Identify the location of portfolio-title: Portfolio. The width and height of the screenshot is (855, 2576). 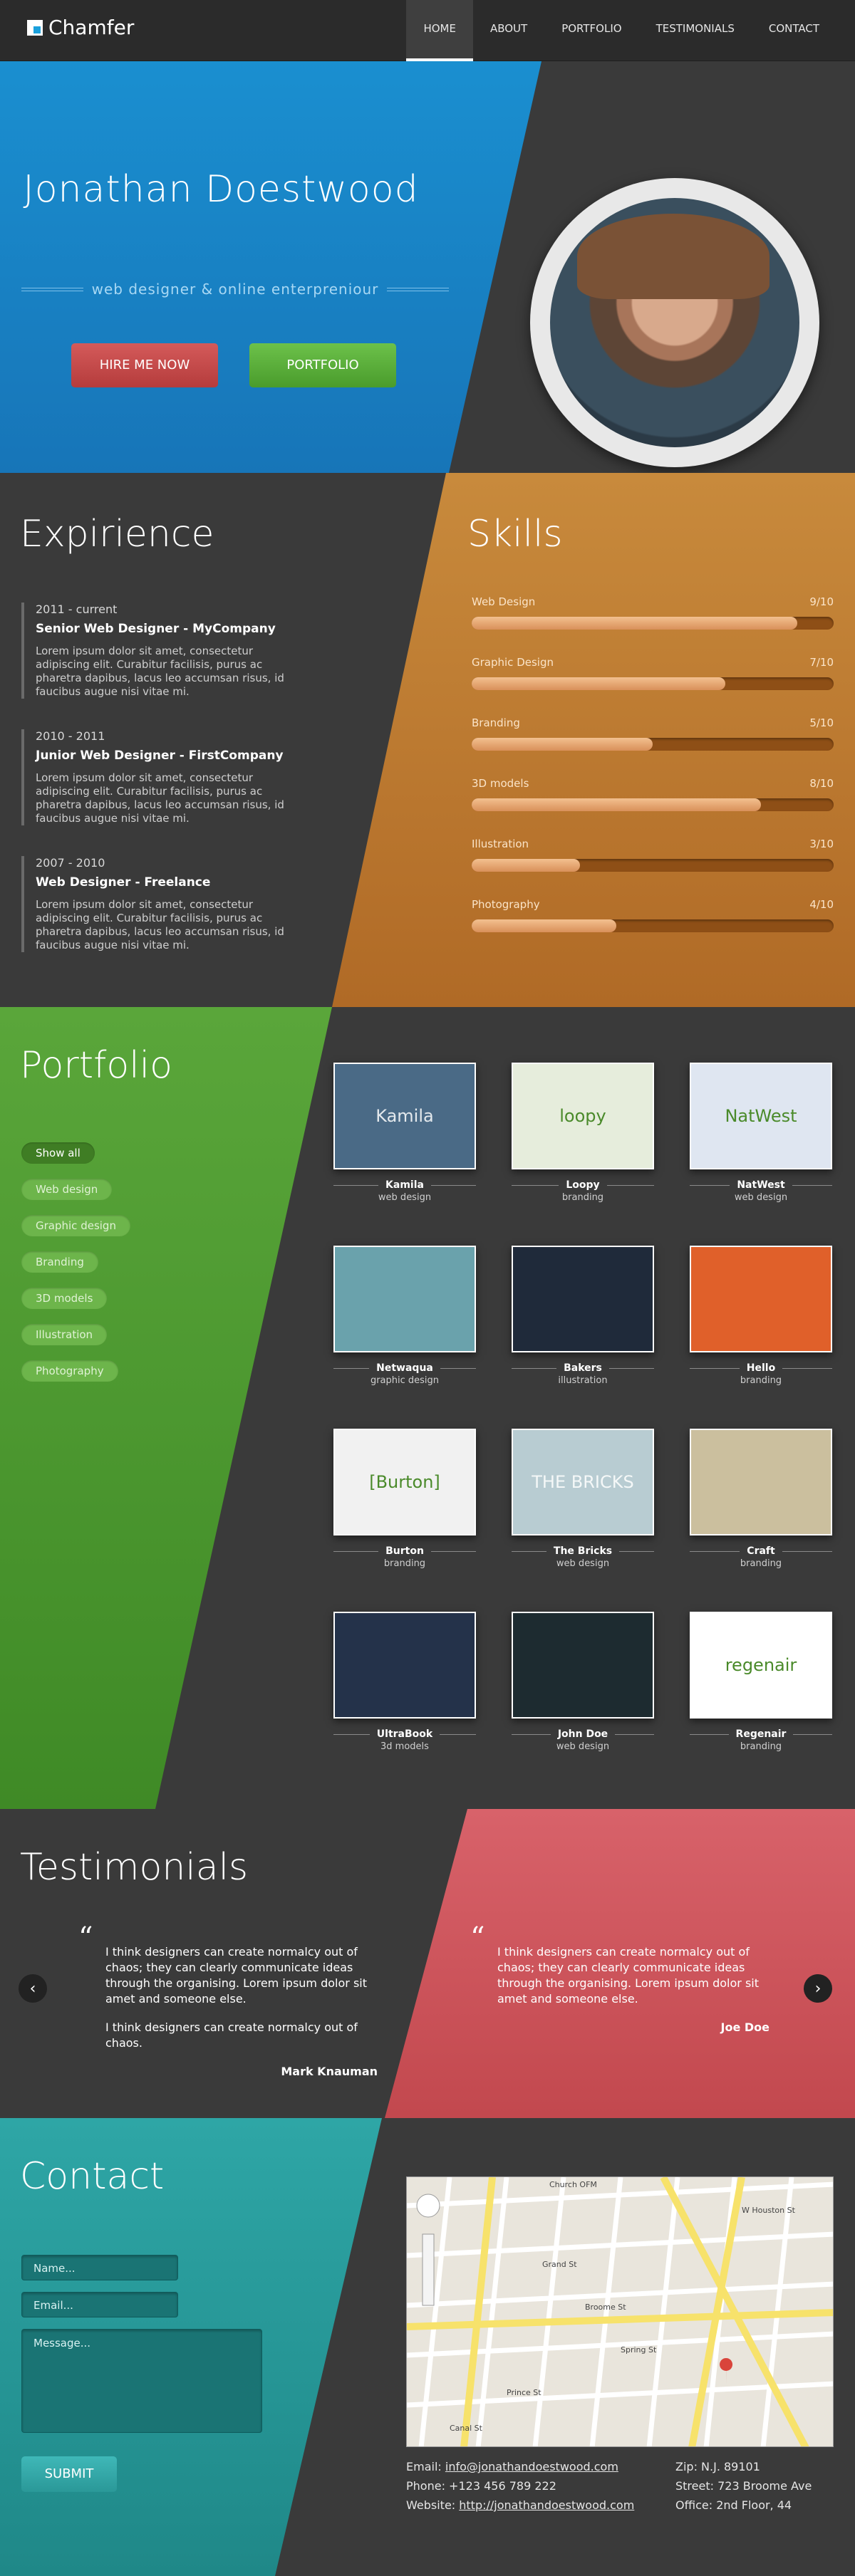
(96, 1065).